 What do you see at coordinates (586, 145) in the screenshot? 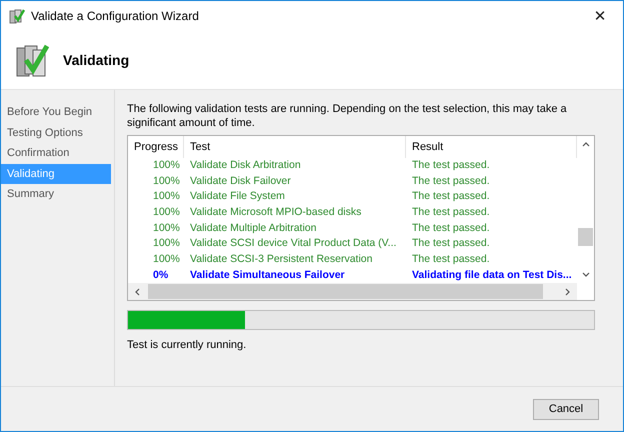
I see `scroll-up-icon` at bounding box center [586, 145].